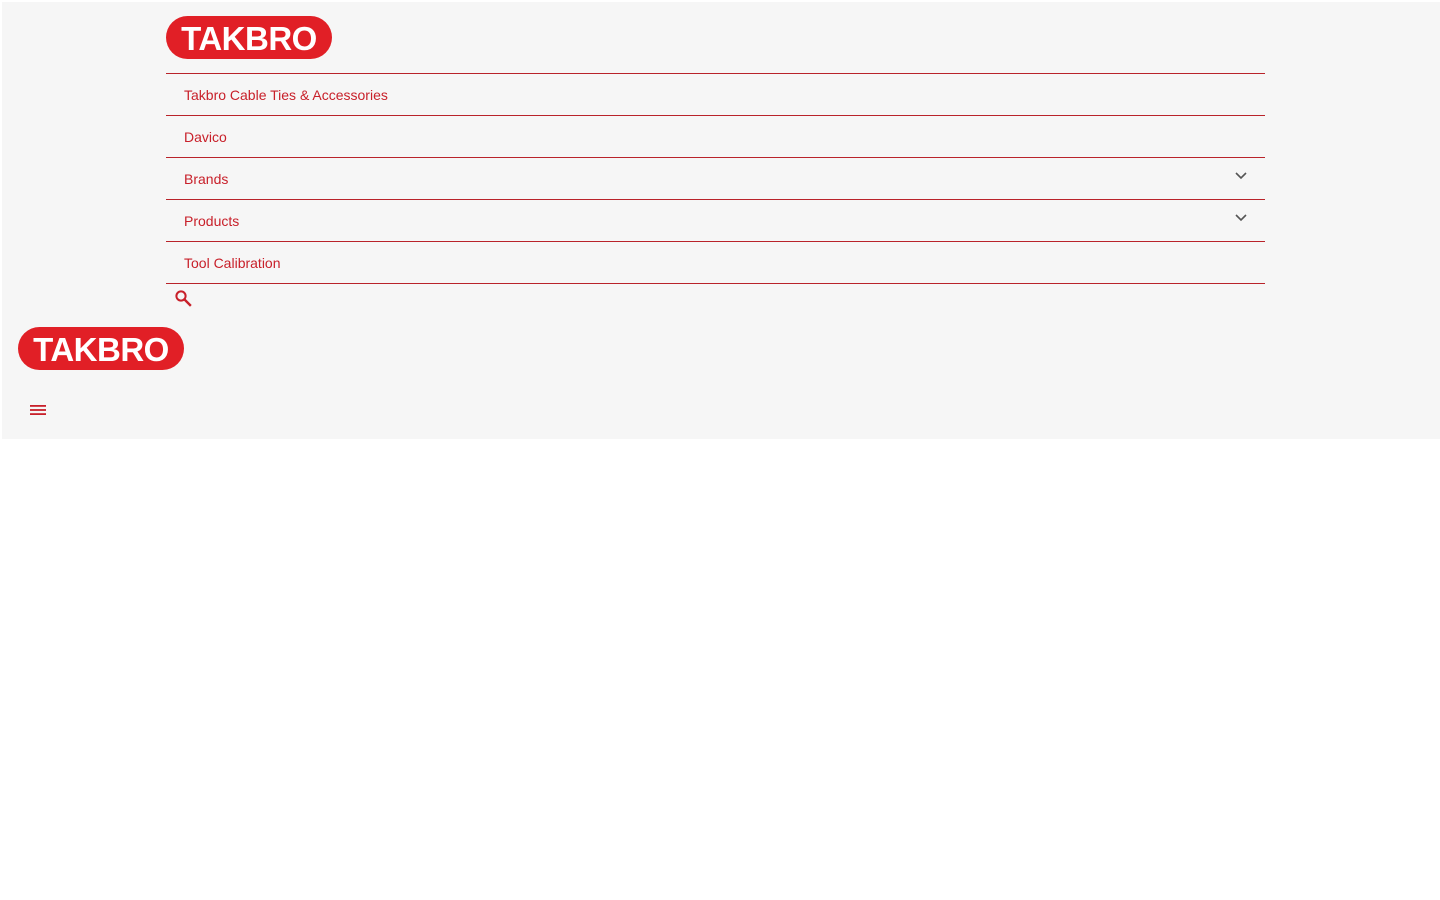  Describe the element at coordinates (715, 137) in the screenshot. I see `nav-item-davico: Davico` at that location.